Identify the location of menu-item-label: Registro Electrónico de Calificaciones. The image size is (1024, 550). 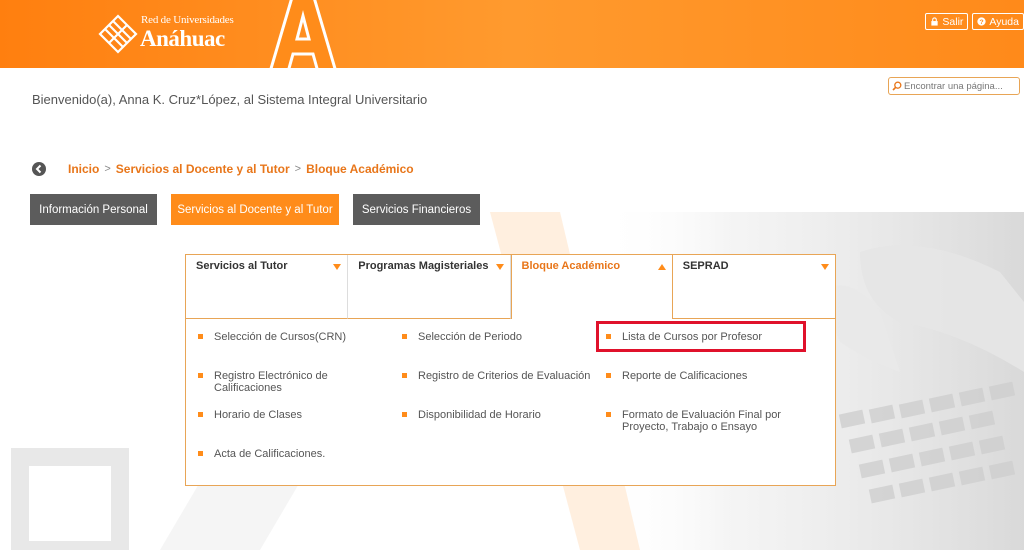
(271, 382).